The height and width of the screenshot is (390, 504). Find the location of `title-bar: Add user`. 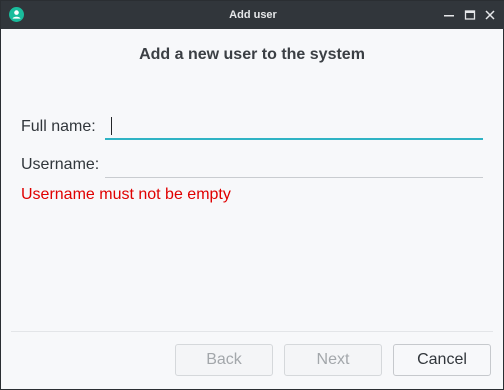

title-bar: Add user is located at coordinates (252, 15).